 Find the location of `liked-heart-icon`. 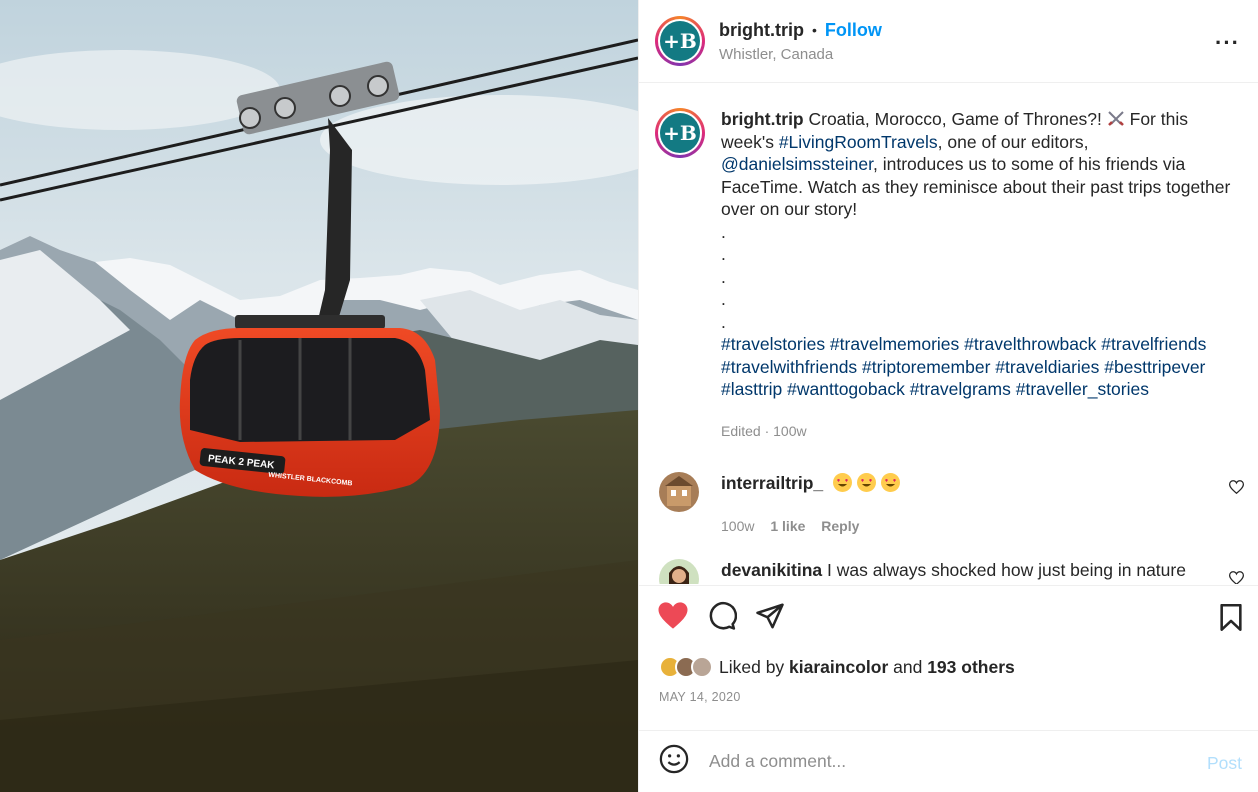

liked-heart-icon is located at coordinates (673, 618).